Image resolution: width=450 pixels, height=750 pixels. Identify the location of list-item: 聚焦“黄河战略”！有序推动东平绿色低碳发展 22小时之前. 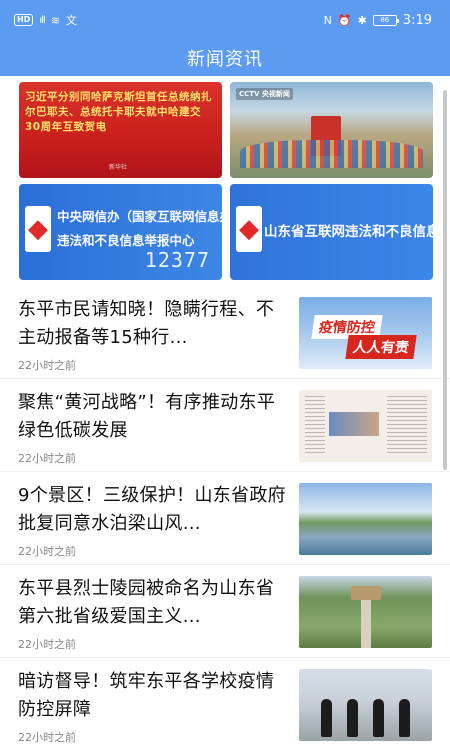
(225, 425).